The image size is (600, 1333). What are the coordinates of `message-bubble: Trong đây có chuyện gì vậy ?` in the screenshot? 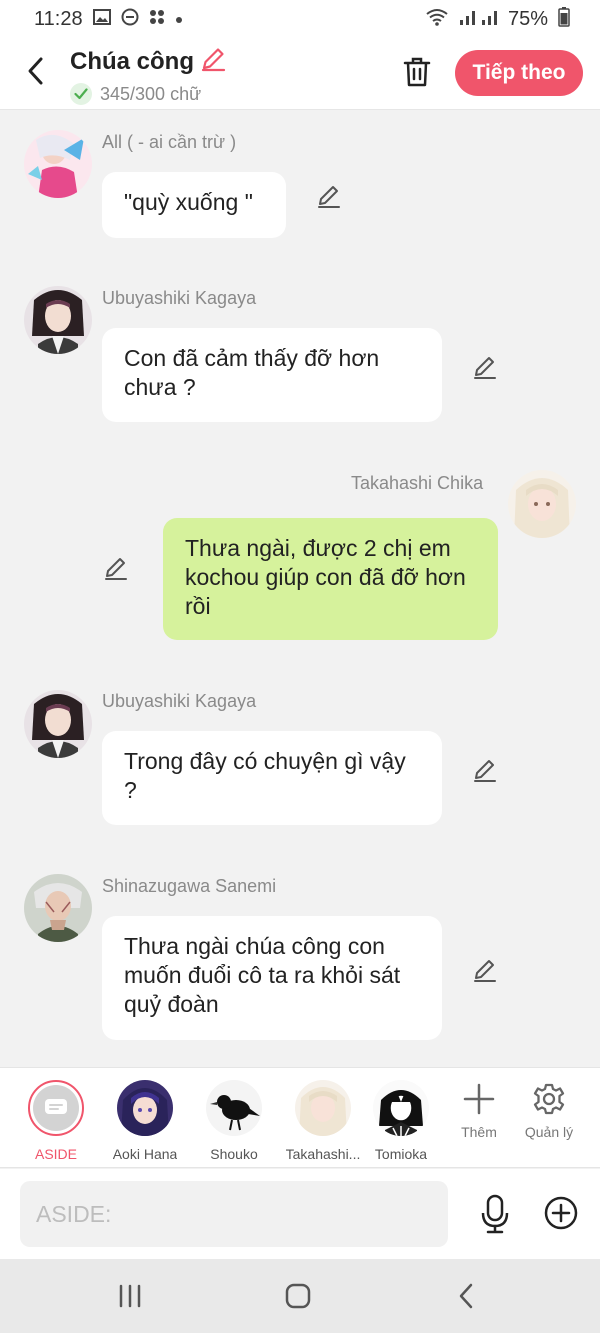 It's located at (272, 778).